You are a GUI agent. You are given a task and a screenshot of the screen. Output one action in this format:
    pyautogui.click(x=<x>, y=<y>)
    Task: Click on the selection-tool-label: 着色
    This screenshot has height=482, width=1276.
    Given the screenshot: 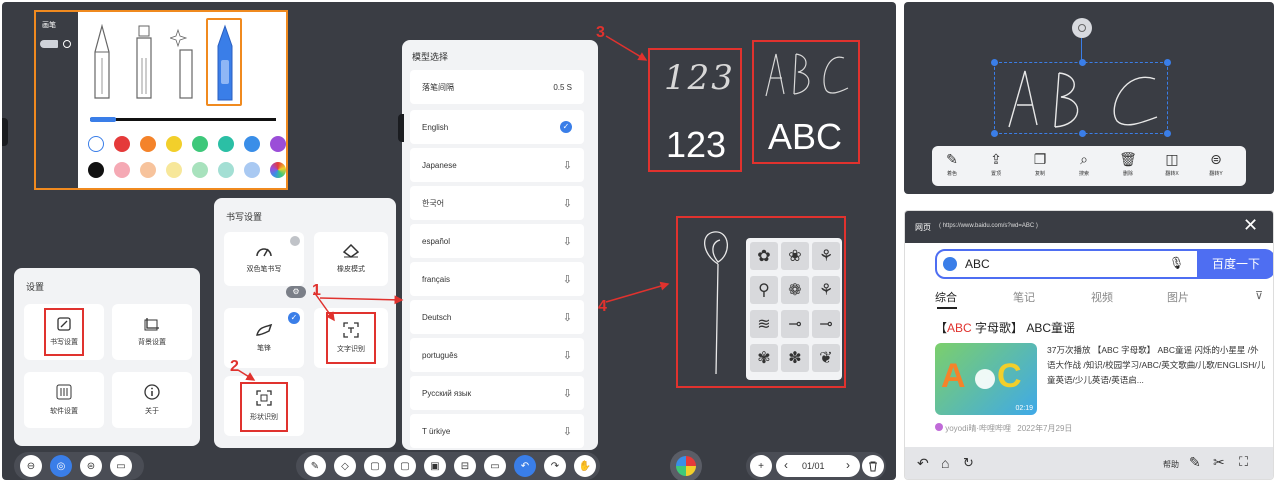 What is the action you would take?
    pyautogui.click(x=951, y=174)
    